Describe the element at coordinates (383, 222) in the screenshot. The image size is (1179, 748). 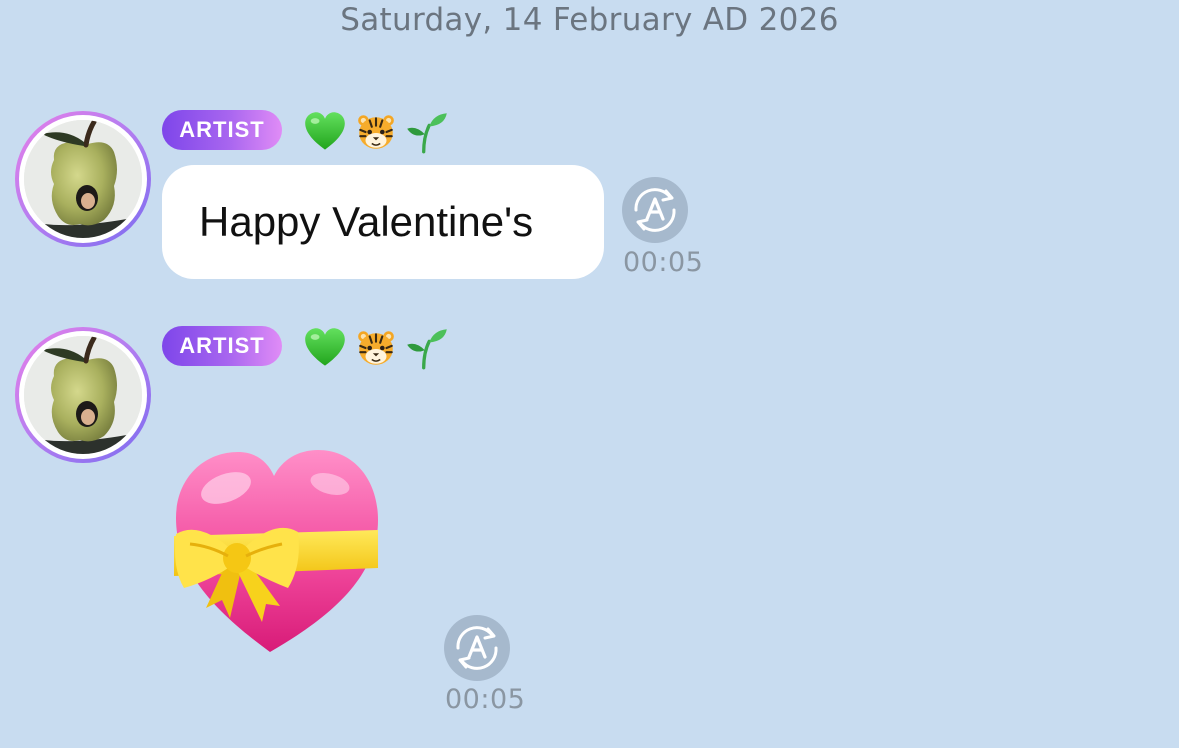
I see `message-bubble: Happy Valentine's` at that location.